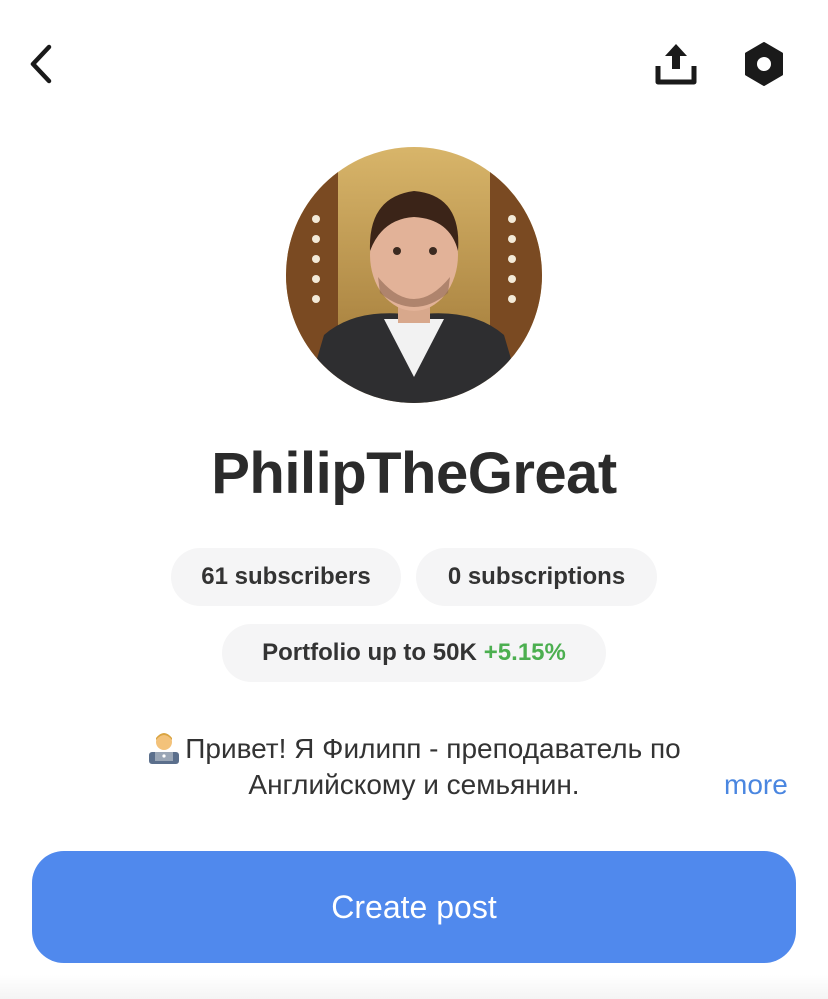  I want to click on create-post-label: Create post, so click(414, 906).